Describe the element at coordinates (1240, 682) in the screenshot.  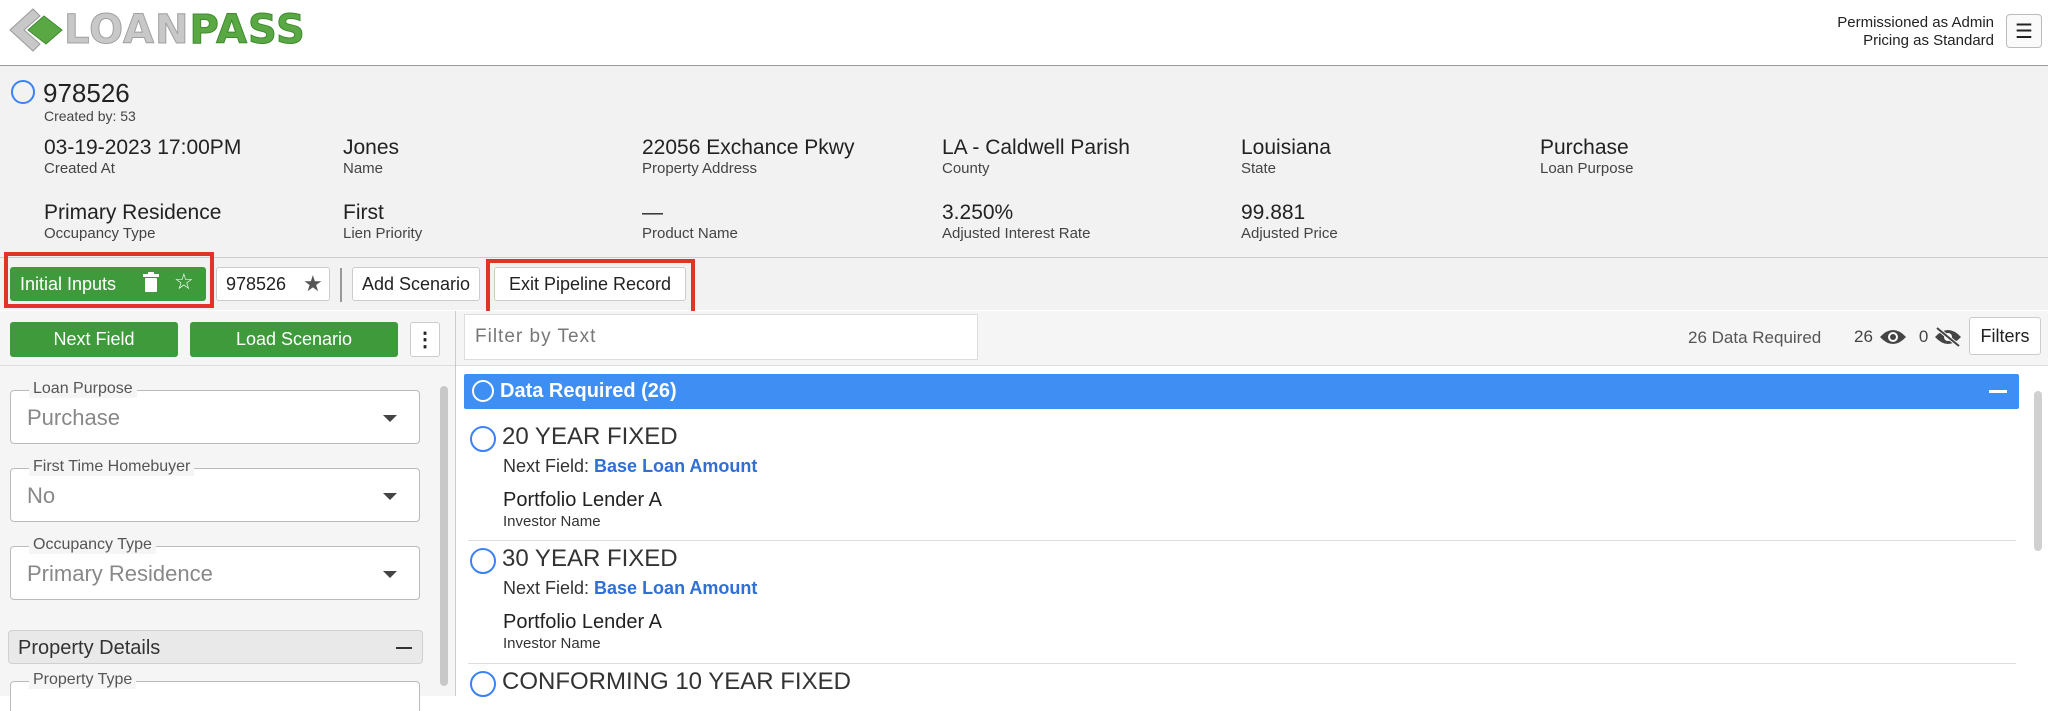
I see `product-row: CONFORMING 10 YEAR FIXED` at that location.